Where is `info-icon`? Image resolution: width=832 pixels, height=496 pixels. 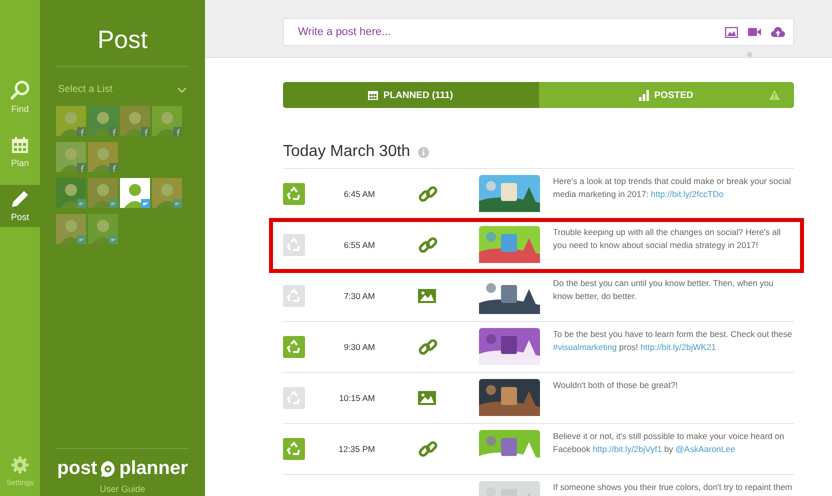
info-icon is located at coordinates (424, 152).